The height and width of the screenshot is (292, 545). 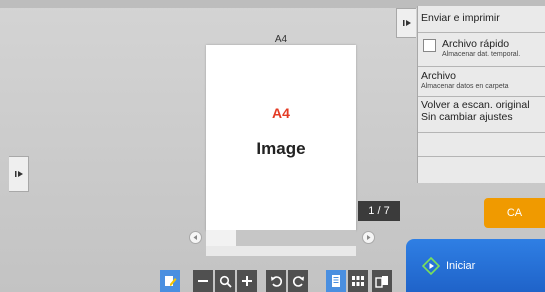 I want to click on zoom-search-icon, so click(x=225, y=281).